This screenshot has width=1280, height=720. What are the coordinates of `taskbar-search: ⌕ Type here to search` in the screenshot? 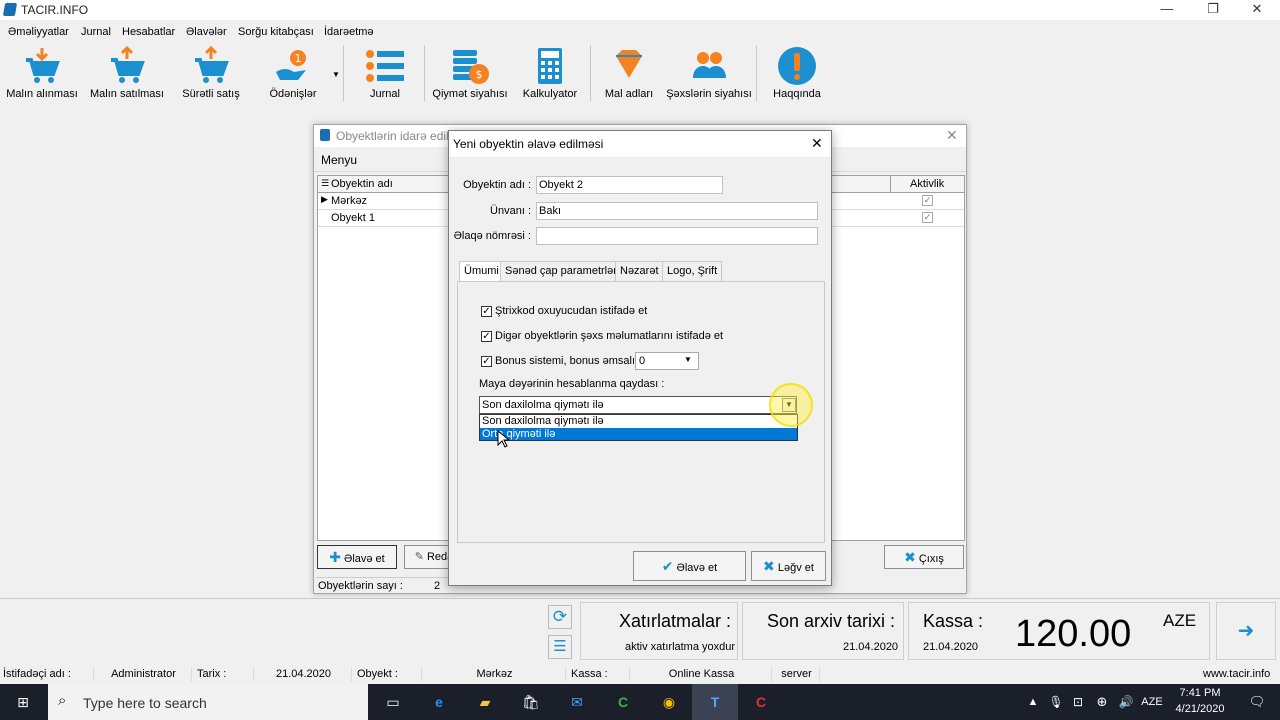 It's located at (208, 702).